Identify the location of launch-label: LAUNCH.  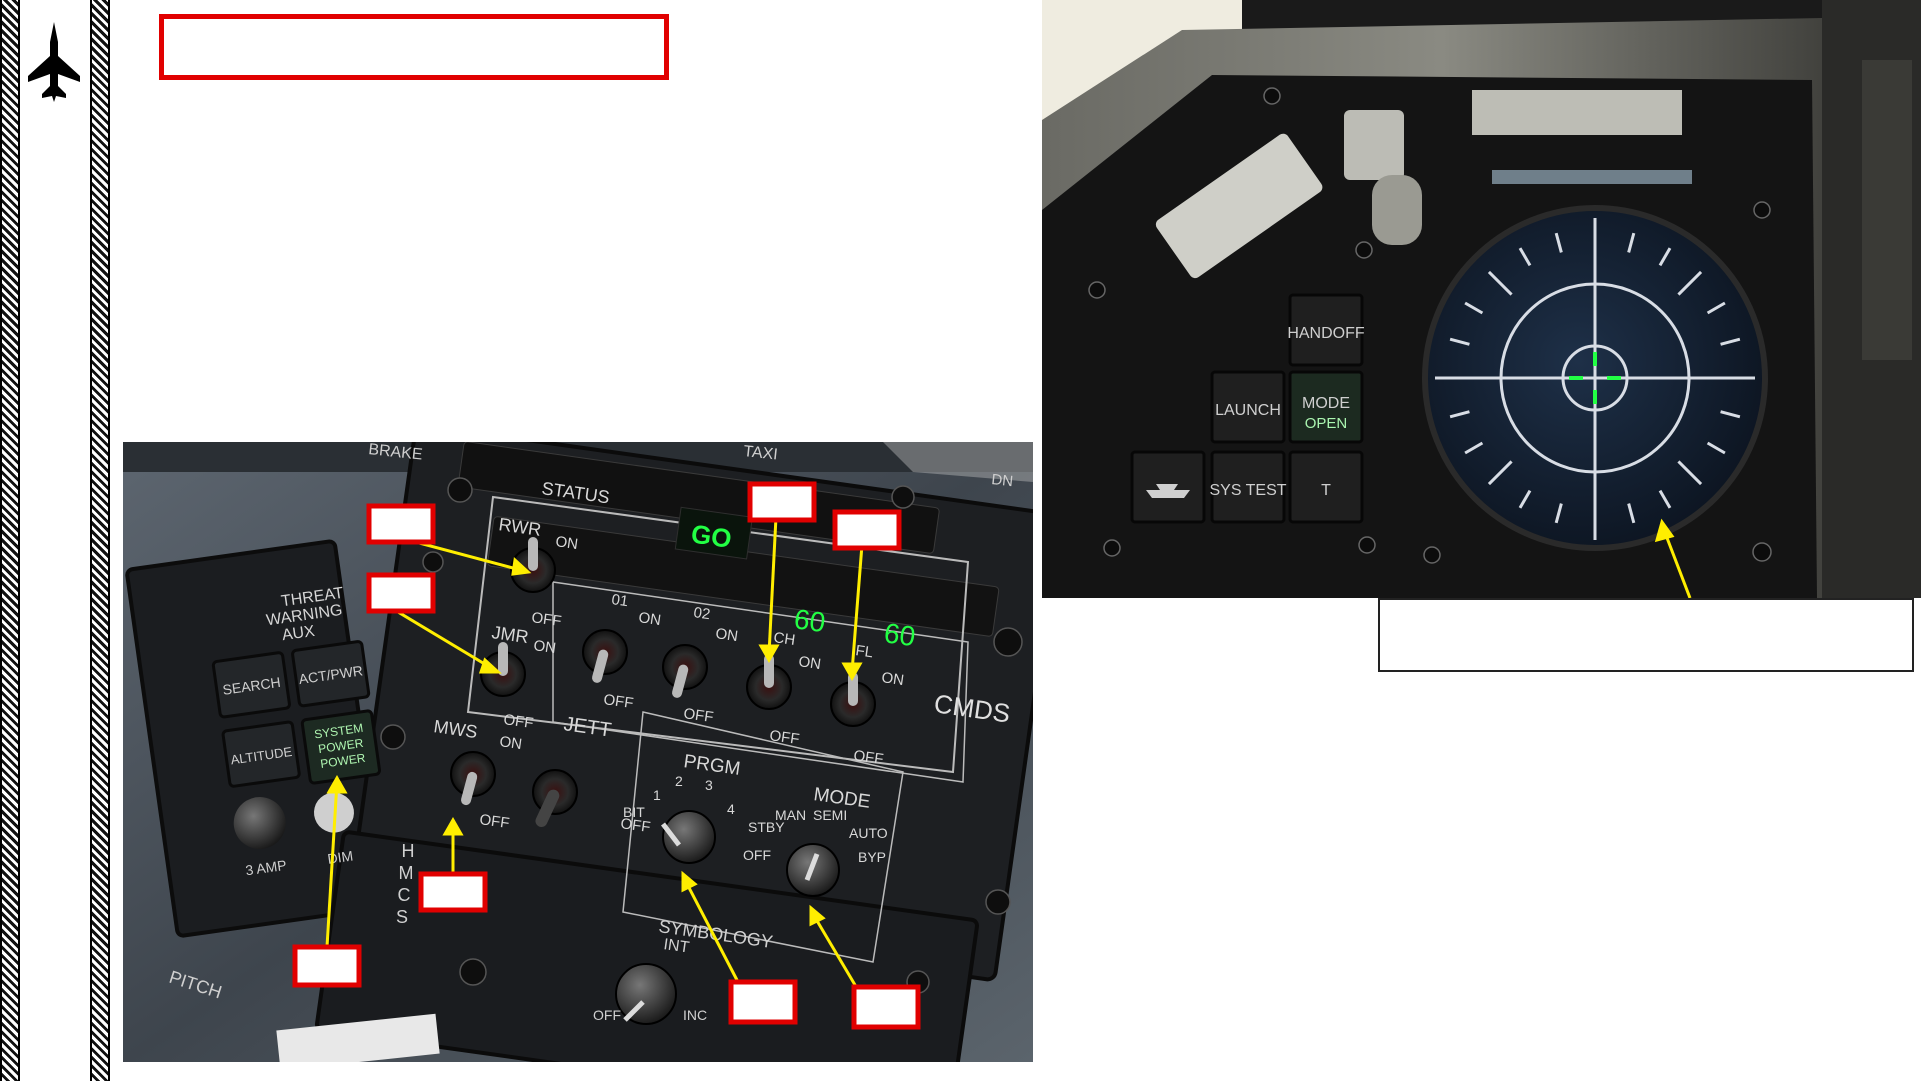
(1248, 410).